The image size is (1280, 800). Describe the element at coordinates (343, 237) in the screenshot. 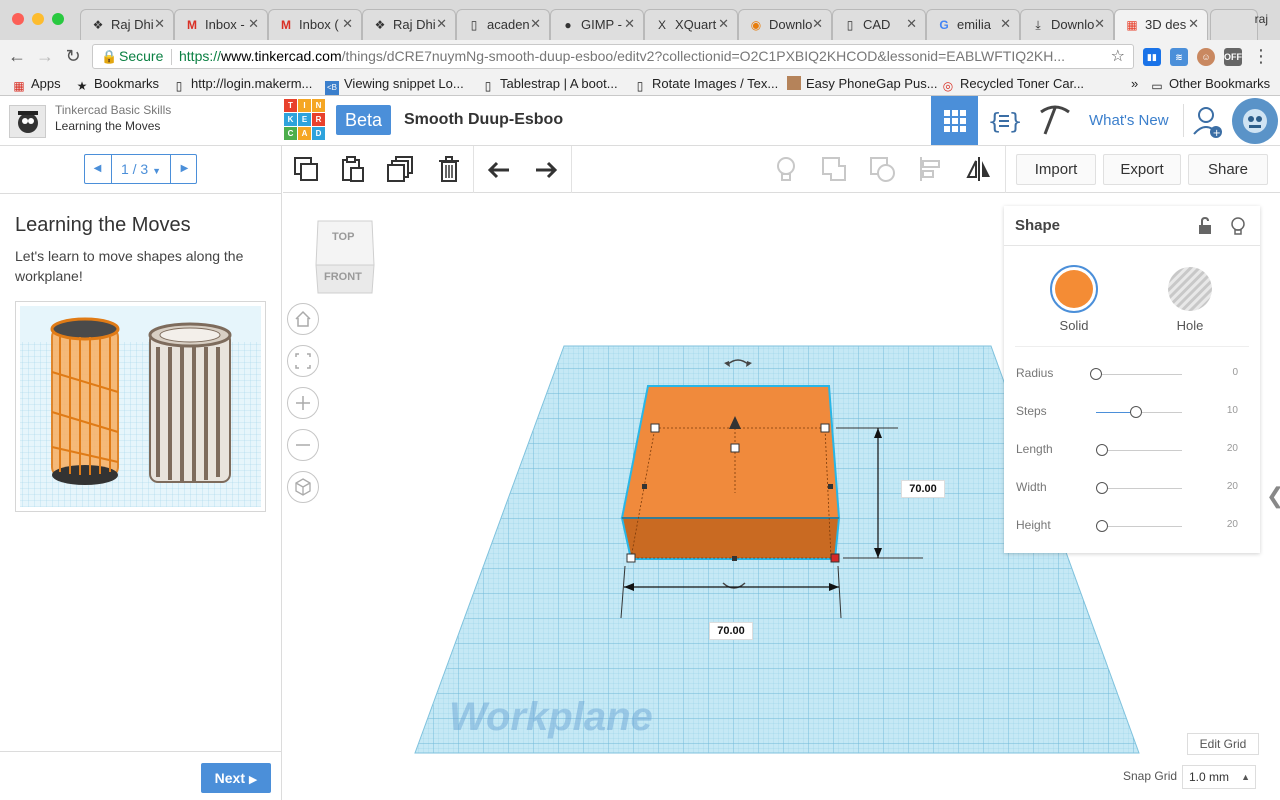

I see `view-cube-top: TOP` at that location.